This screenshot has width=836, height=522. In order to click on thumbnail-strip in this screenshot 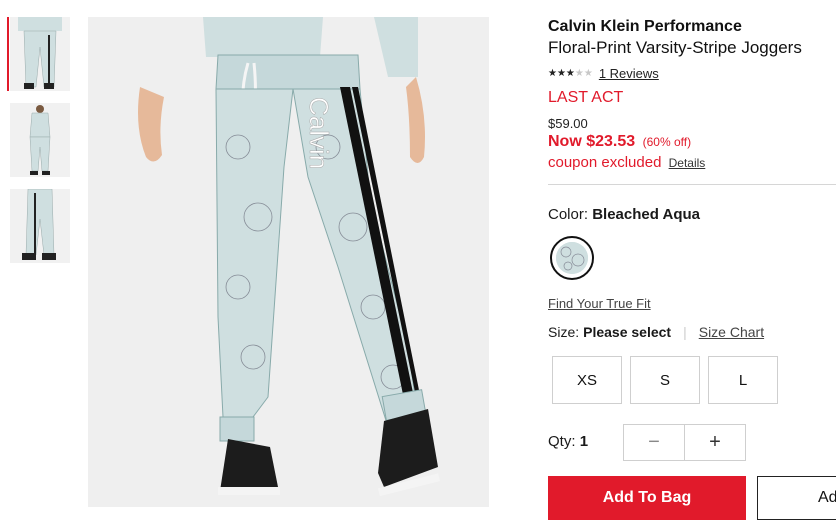, I will do `click(40, 261)`.